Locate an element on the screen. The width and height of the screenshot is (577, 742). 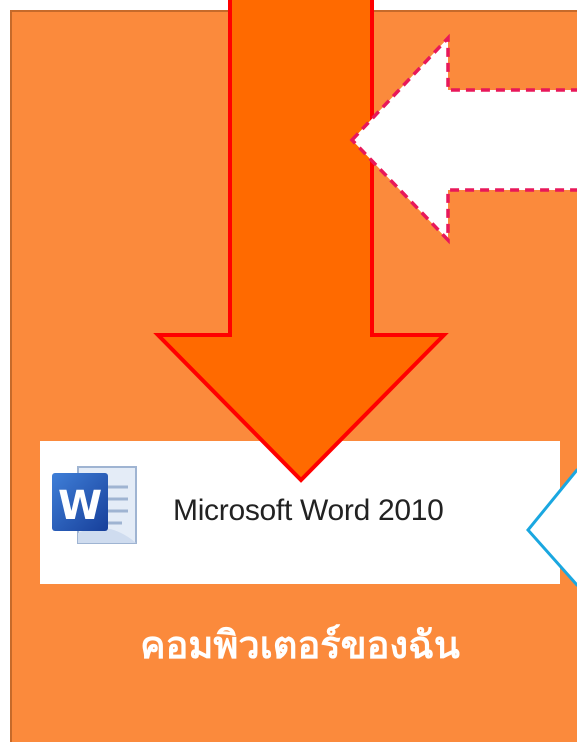
left-arrow-dashed-icon is located at coordinates (463, 139).